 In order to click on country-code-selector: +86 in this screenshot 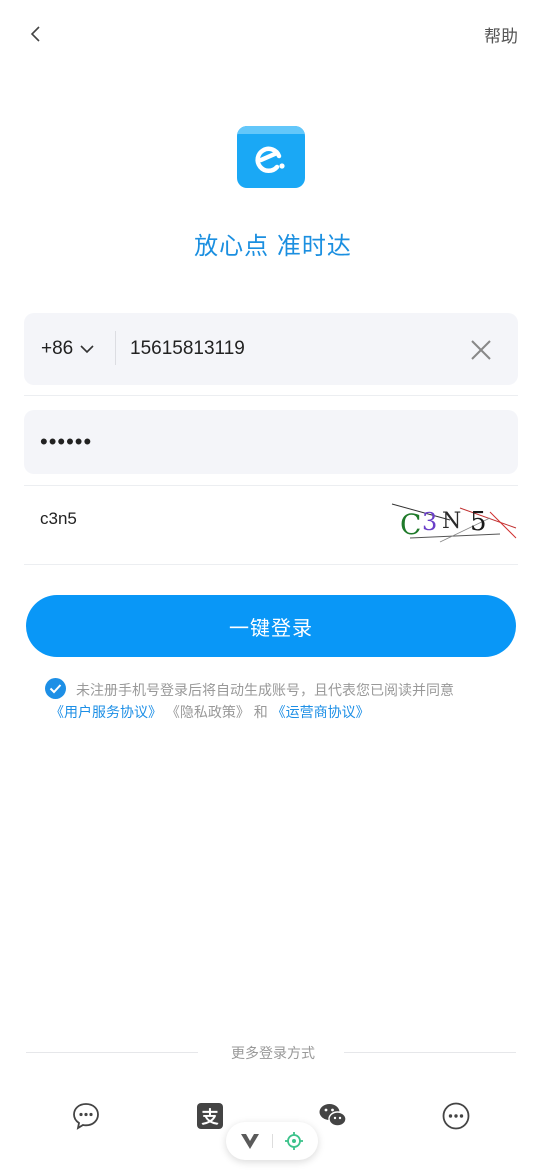, I will do `click(68, 349)`.